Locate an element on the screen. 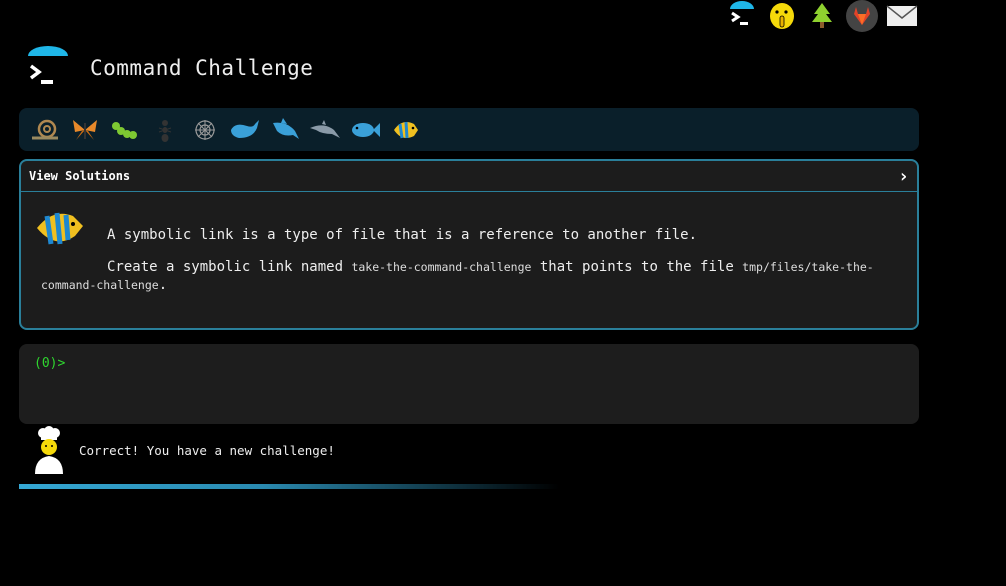 Image resolution: width=1006 pixels, height=586 pixels. terminal-input-area: (0)> is located at coordinates (469, 384).